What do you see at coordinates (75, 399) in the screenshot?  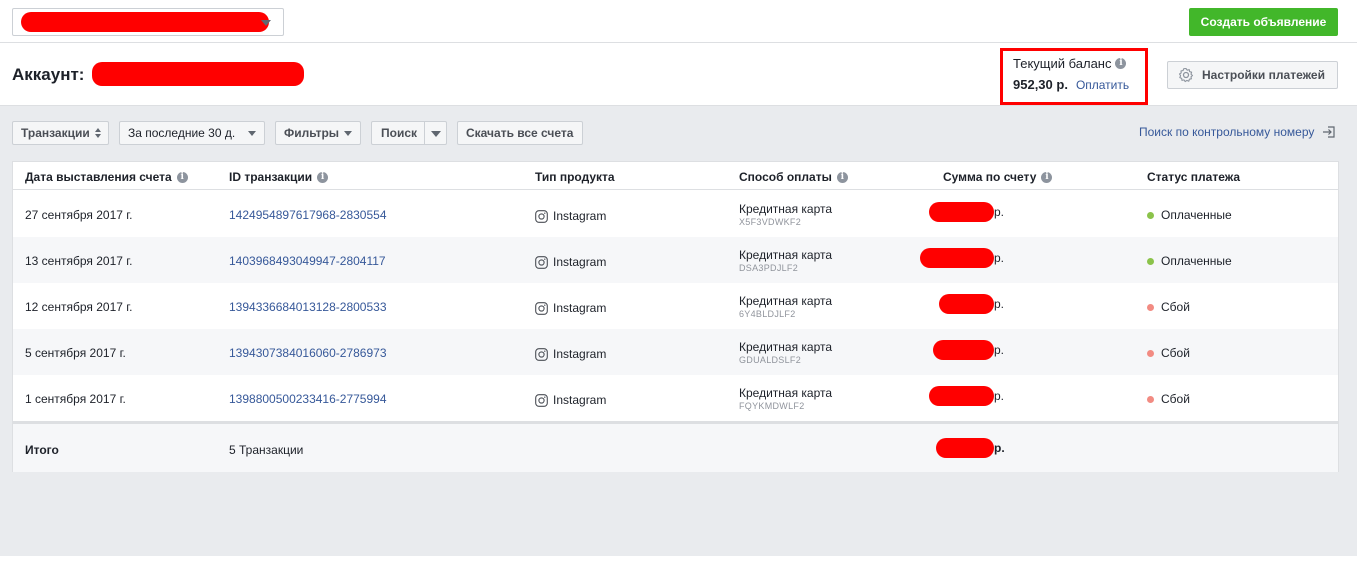 I see `invoice-date: 1 сентября 2017 г.` at bounding box center [75, 399].